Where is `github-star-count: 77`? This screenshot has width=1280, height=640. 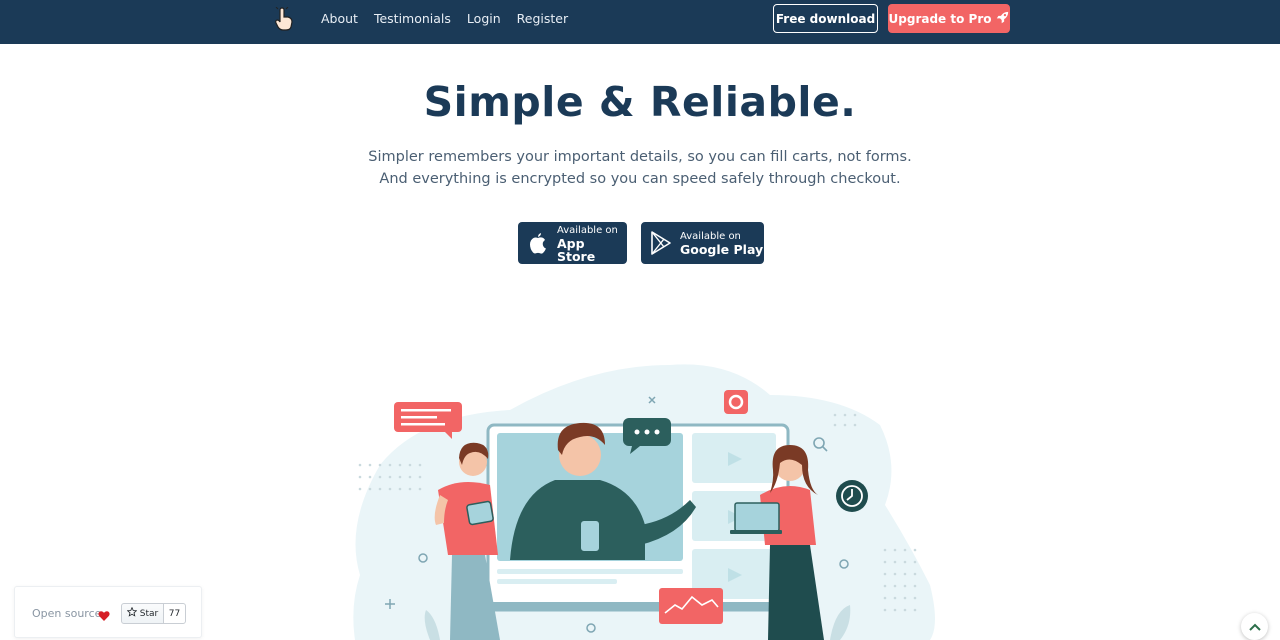 github-star-count: 77 is located at coordinates (174, 613).